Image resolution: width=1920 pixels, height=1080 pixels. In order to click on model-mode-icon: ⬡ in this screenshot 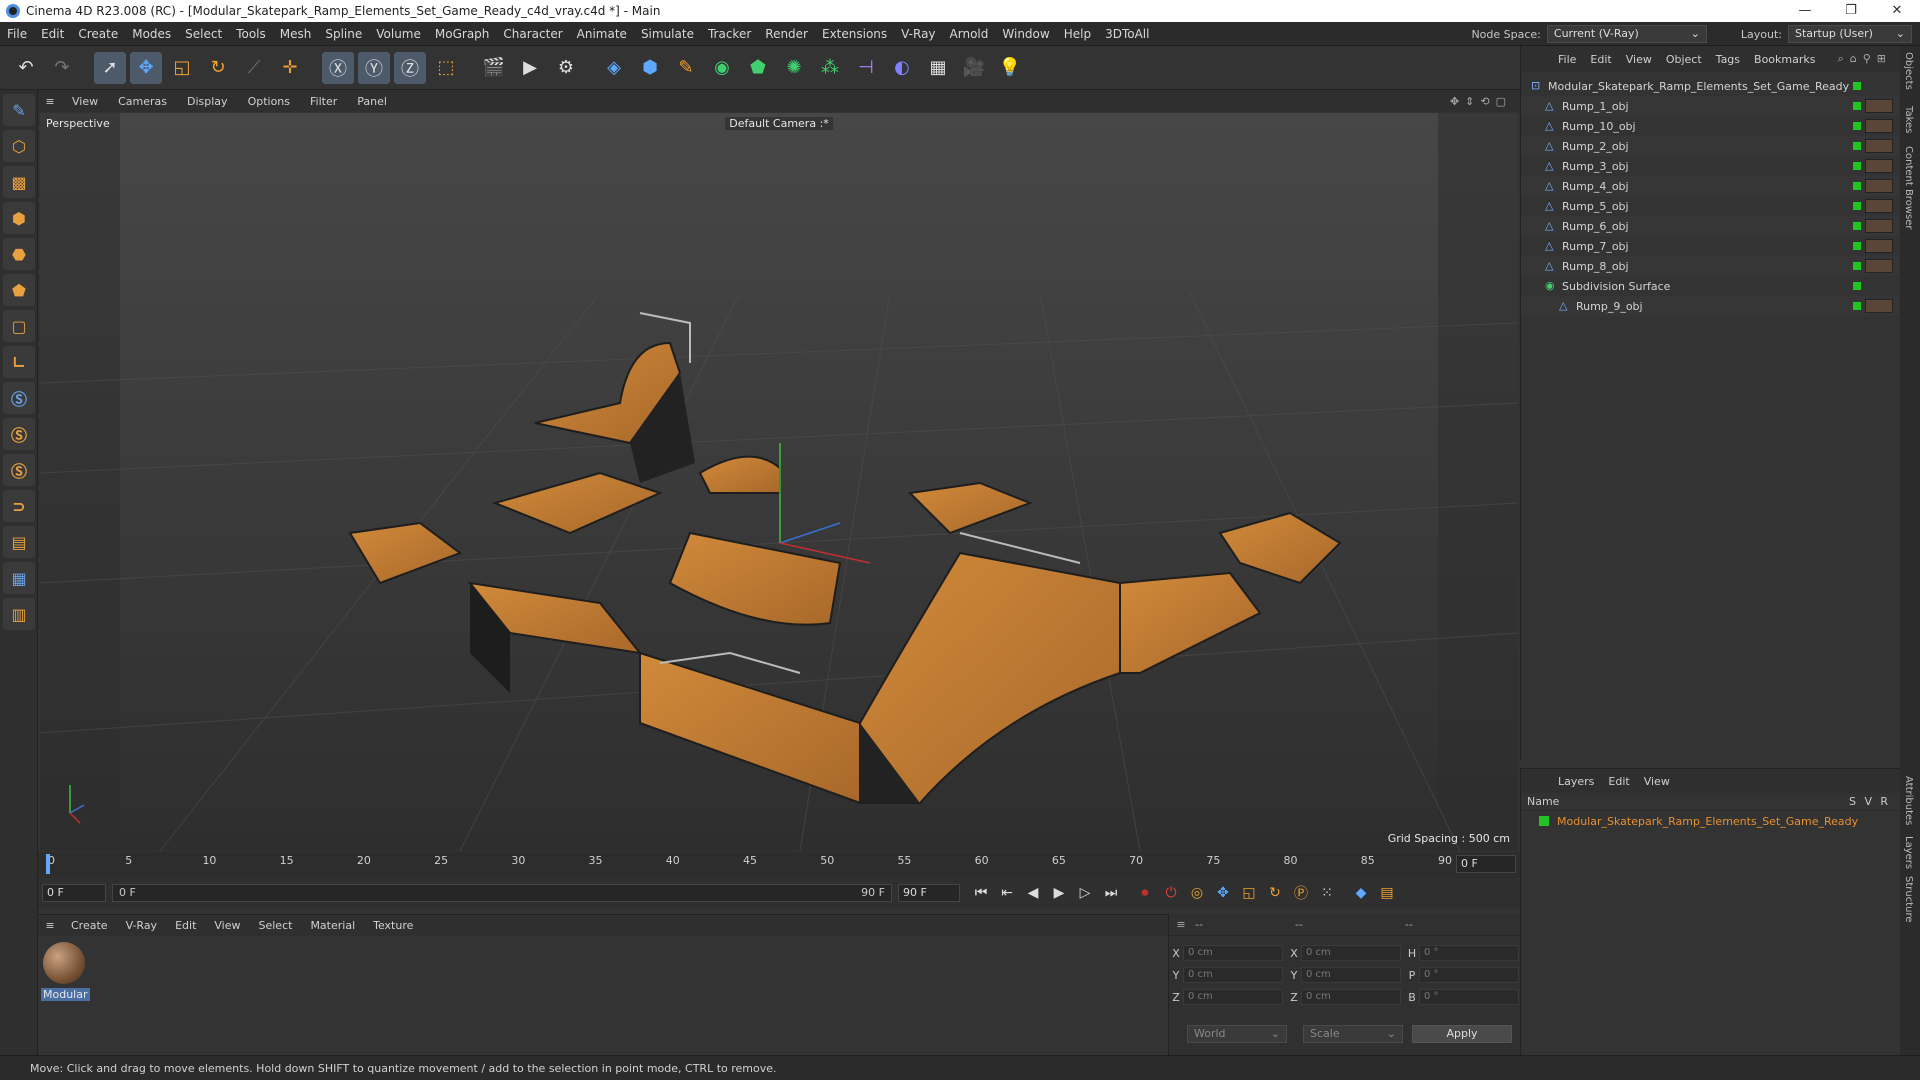, I will do `click(19, 146)`.